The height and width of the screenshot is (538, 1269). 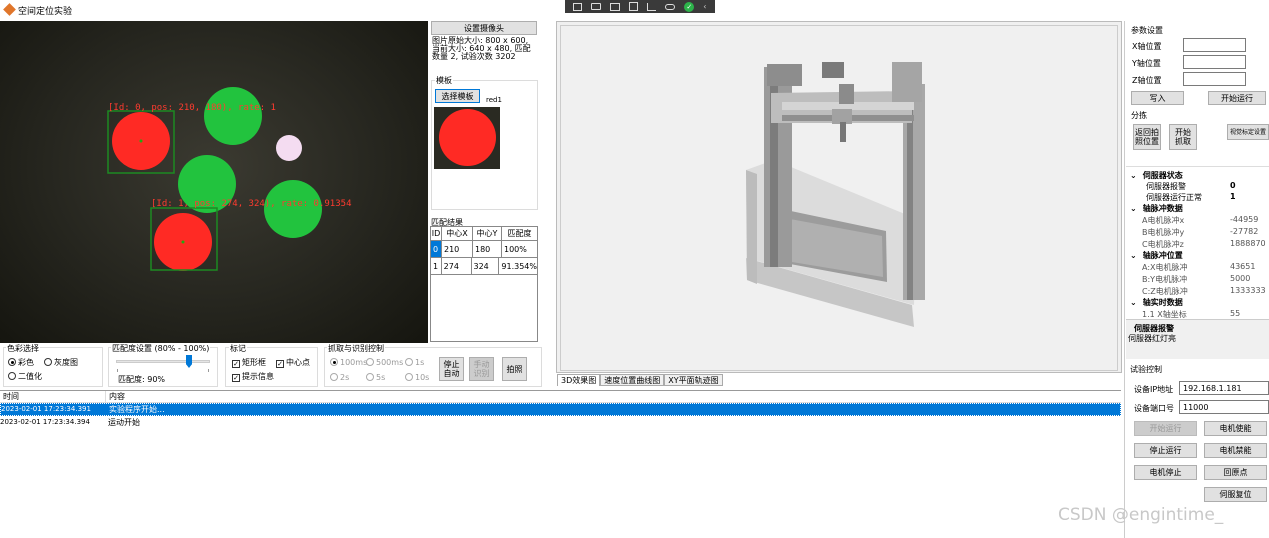 I want to click on x-pos-label: X轴位置, so click(x=1147, y=46).